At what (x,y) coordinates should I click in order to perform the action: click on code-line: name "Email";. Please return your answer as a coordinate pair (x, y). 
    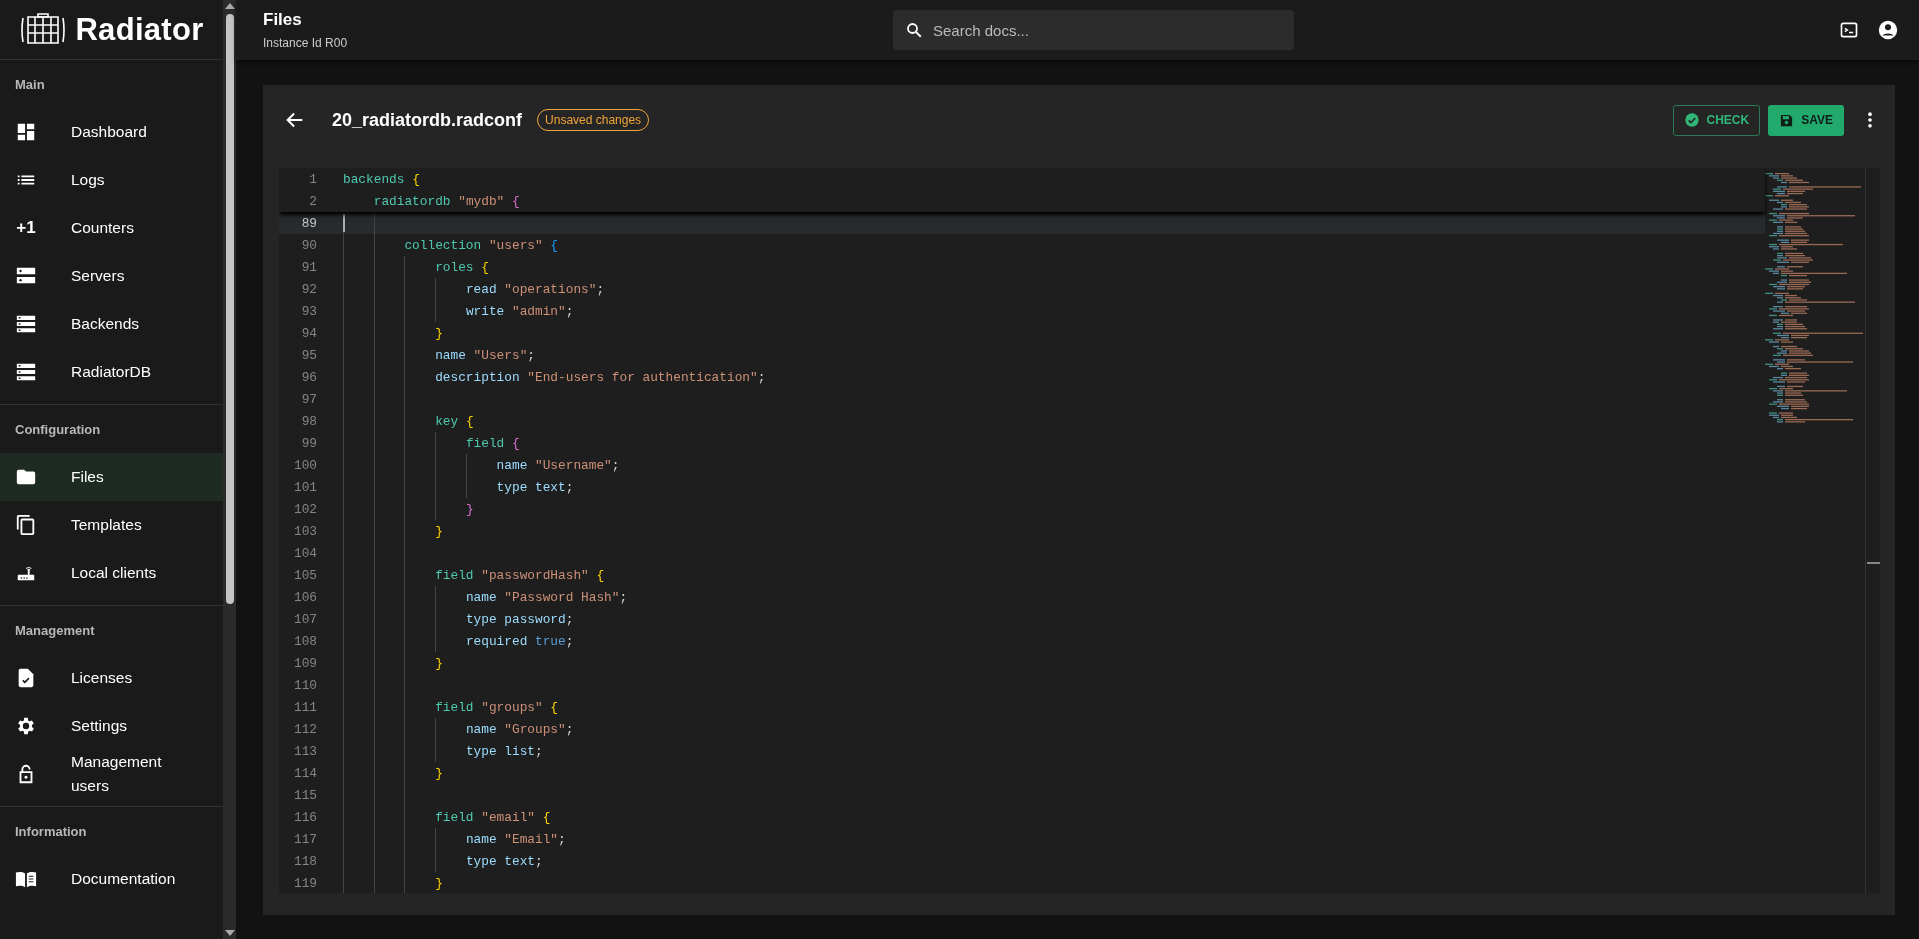
    Looking at the image, I should click on (515, 839).